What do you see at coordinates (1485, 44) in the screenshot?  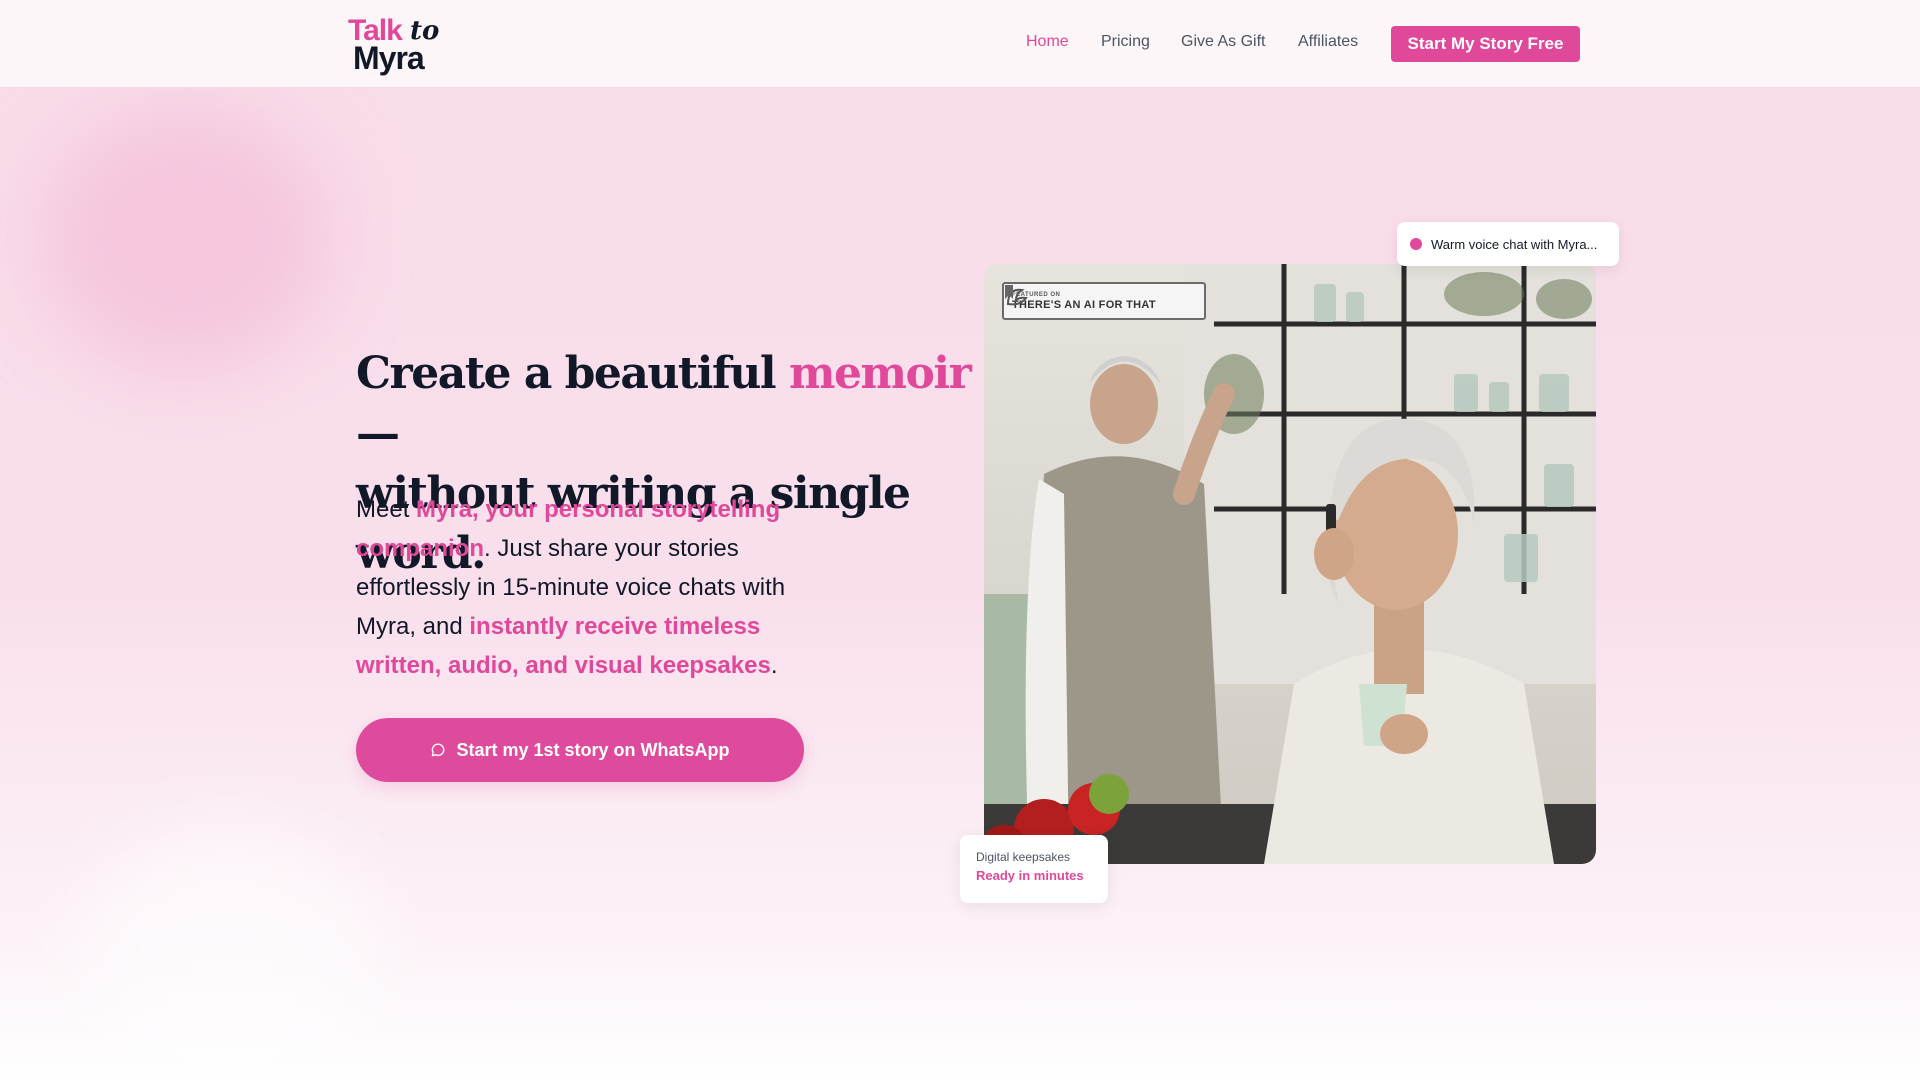 I see `start-my-story-free-button: Start My Story Free` at bounding box center [1485, 44].